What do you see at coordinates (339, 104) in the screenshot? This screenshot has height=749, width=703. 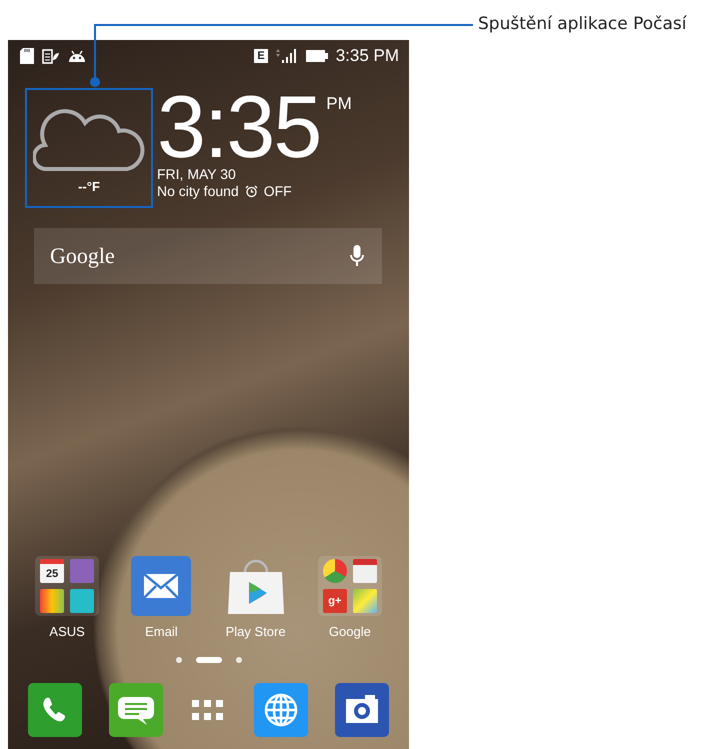 I see `clock-meridiem: PM` at bounding box center [339, 104].